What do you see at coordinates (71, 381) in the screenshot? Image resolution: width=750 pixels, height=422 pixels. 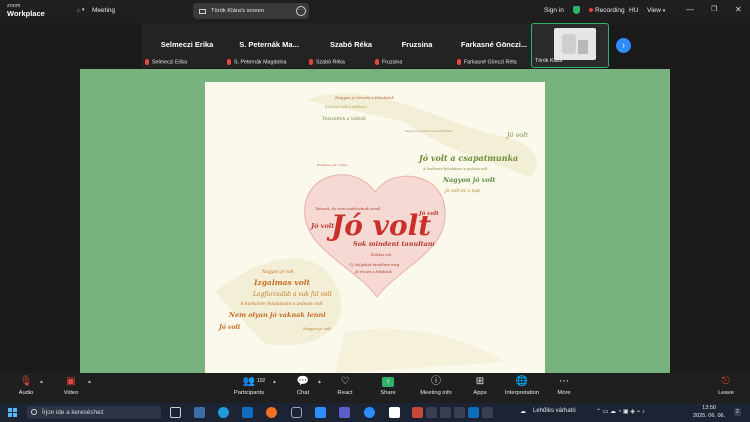 I see `video-off-icon: ▣` at bounding box center [71, 381].